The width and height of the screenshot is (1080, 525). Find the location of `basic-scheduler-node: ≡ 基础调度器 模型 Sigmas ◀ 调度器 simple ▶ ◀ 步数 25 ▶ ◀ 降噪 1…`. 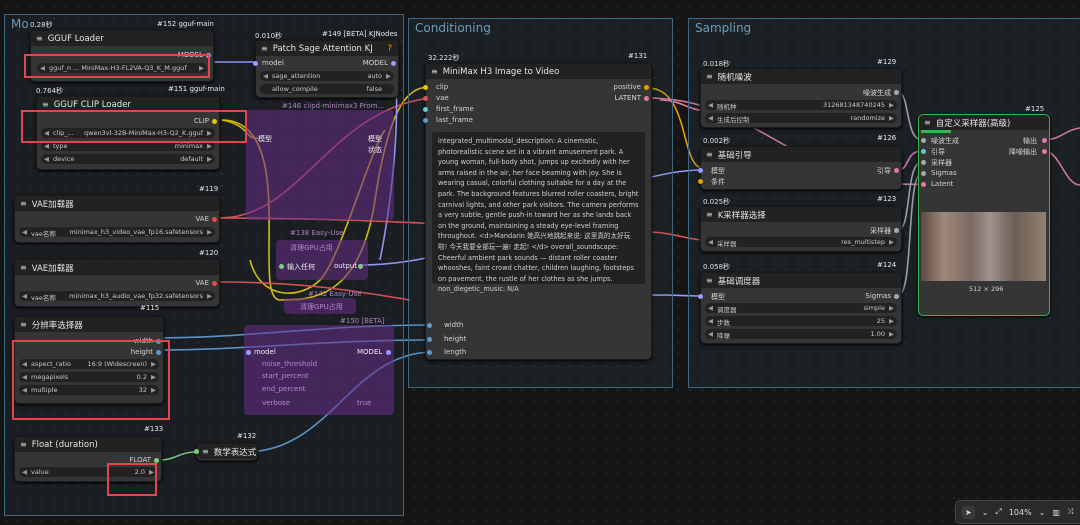

basic-scheduler-node: ≡ 基础调度器 模型 Sigmas ◀ 调度器 simple ▶ ◀ 步数 25 ▶ ◀ 降噪 1… is located at coordinates (800, 308).